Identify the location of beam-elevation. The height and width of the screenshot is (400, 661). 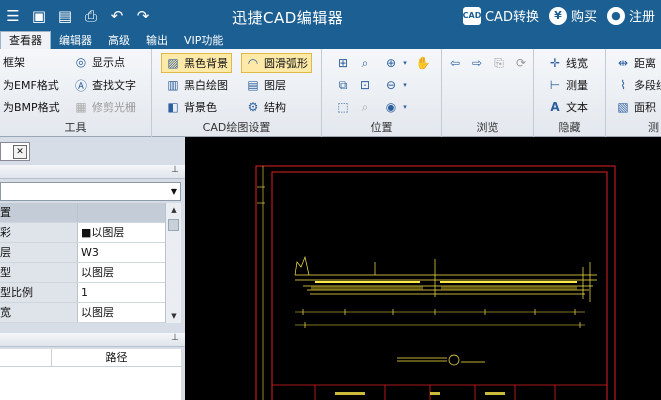
(445, 310).